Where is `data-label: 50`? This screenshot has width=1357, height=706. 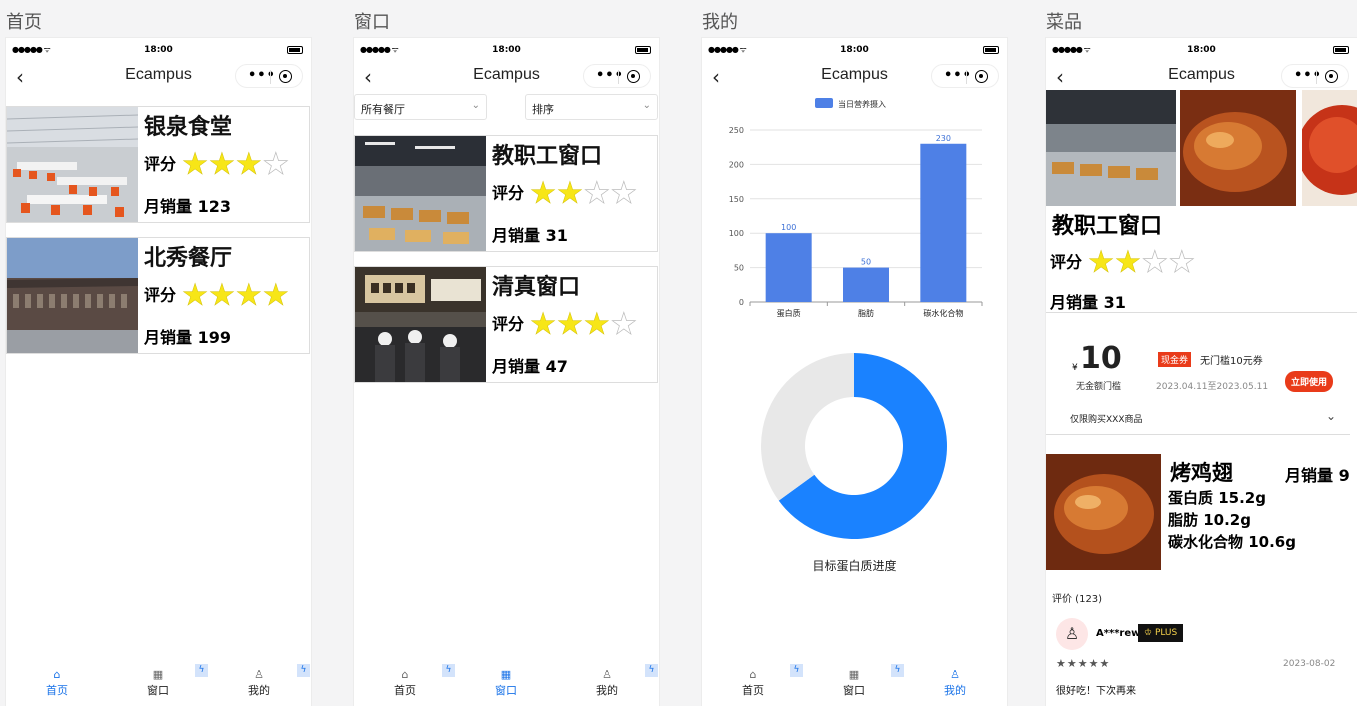
data-label: 50 is located at coordinates (866, 262).